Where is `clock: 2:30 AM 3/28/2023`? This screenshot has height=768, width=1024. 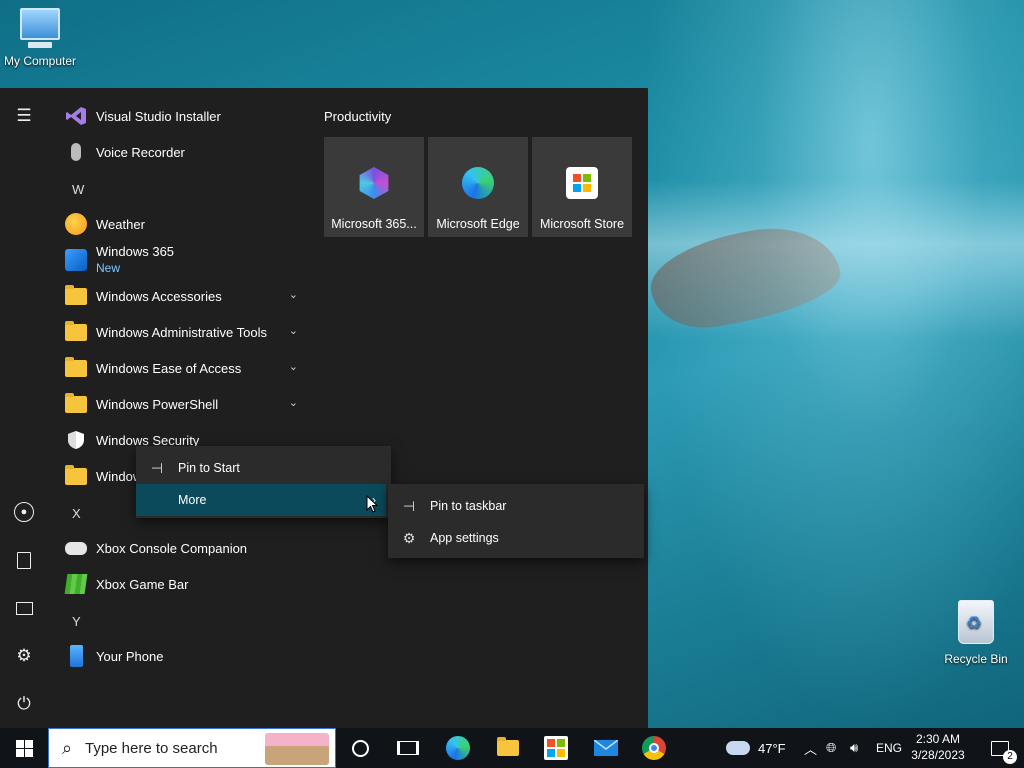
clock: 2:30 AM 3/28/2023 is located at coordinates (938, 747).